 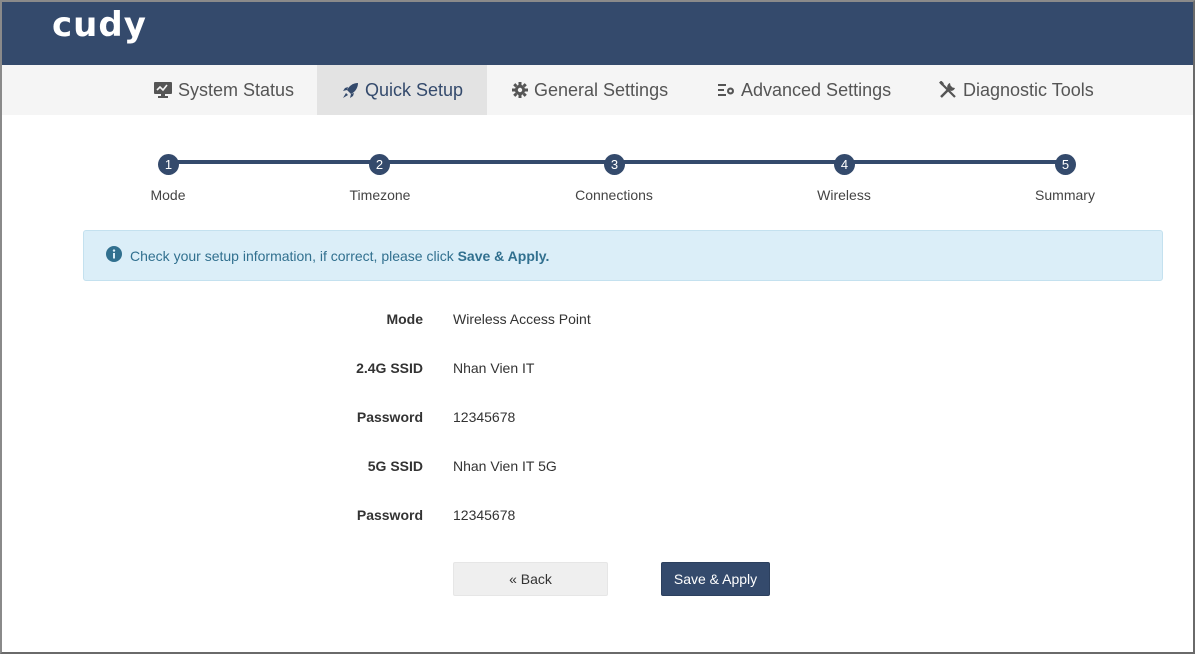 I want to click on rocket-icon, so click(x=350, y=90).